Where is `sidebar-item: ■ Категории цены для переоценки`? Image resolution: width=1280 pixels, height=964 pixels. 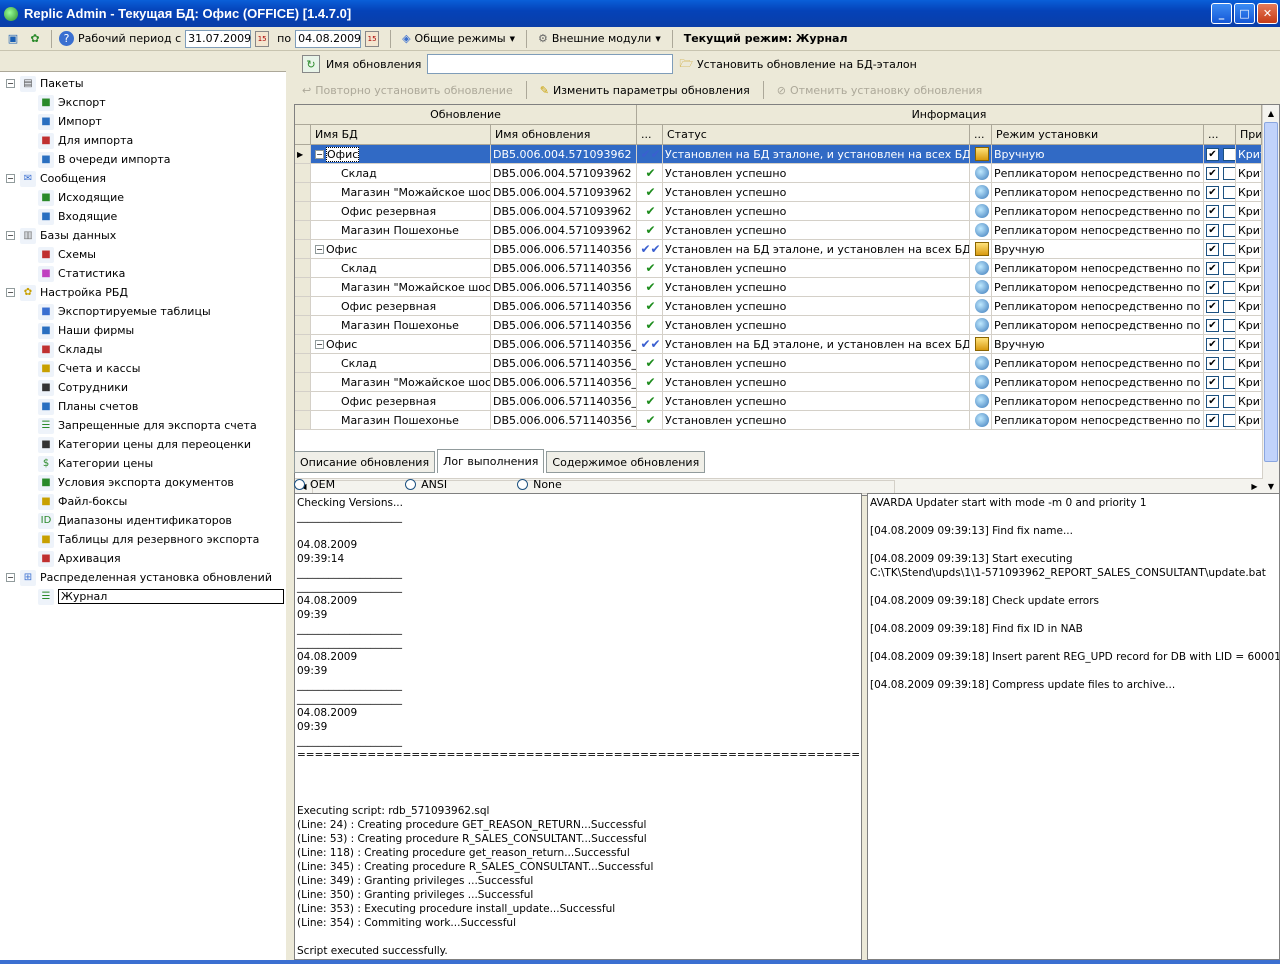 sidebar-item: ■ Категории цены для переоценки is located at coordinates (144, 444).